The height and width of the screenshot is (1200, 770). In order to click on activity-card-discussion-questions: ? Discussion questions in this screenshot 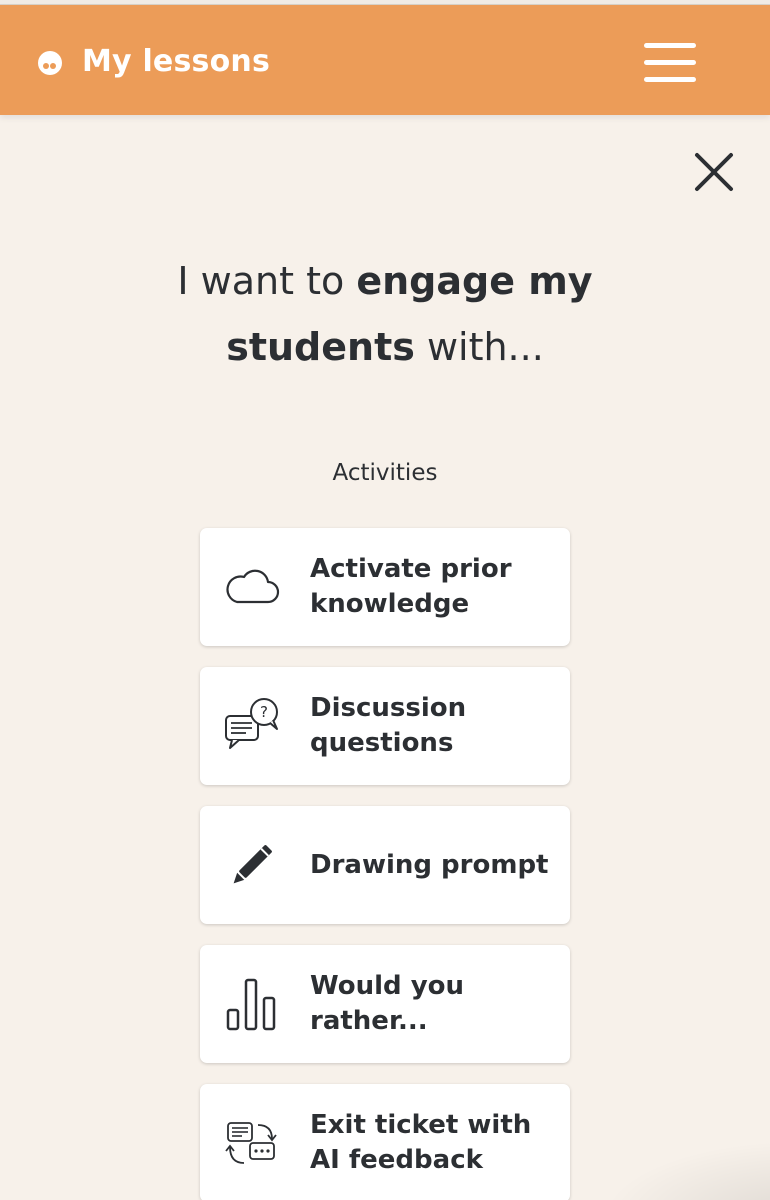, I will do `click(385, 726)`.